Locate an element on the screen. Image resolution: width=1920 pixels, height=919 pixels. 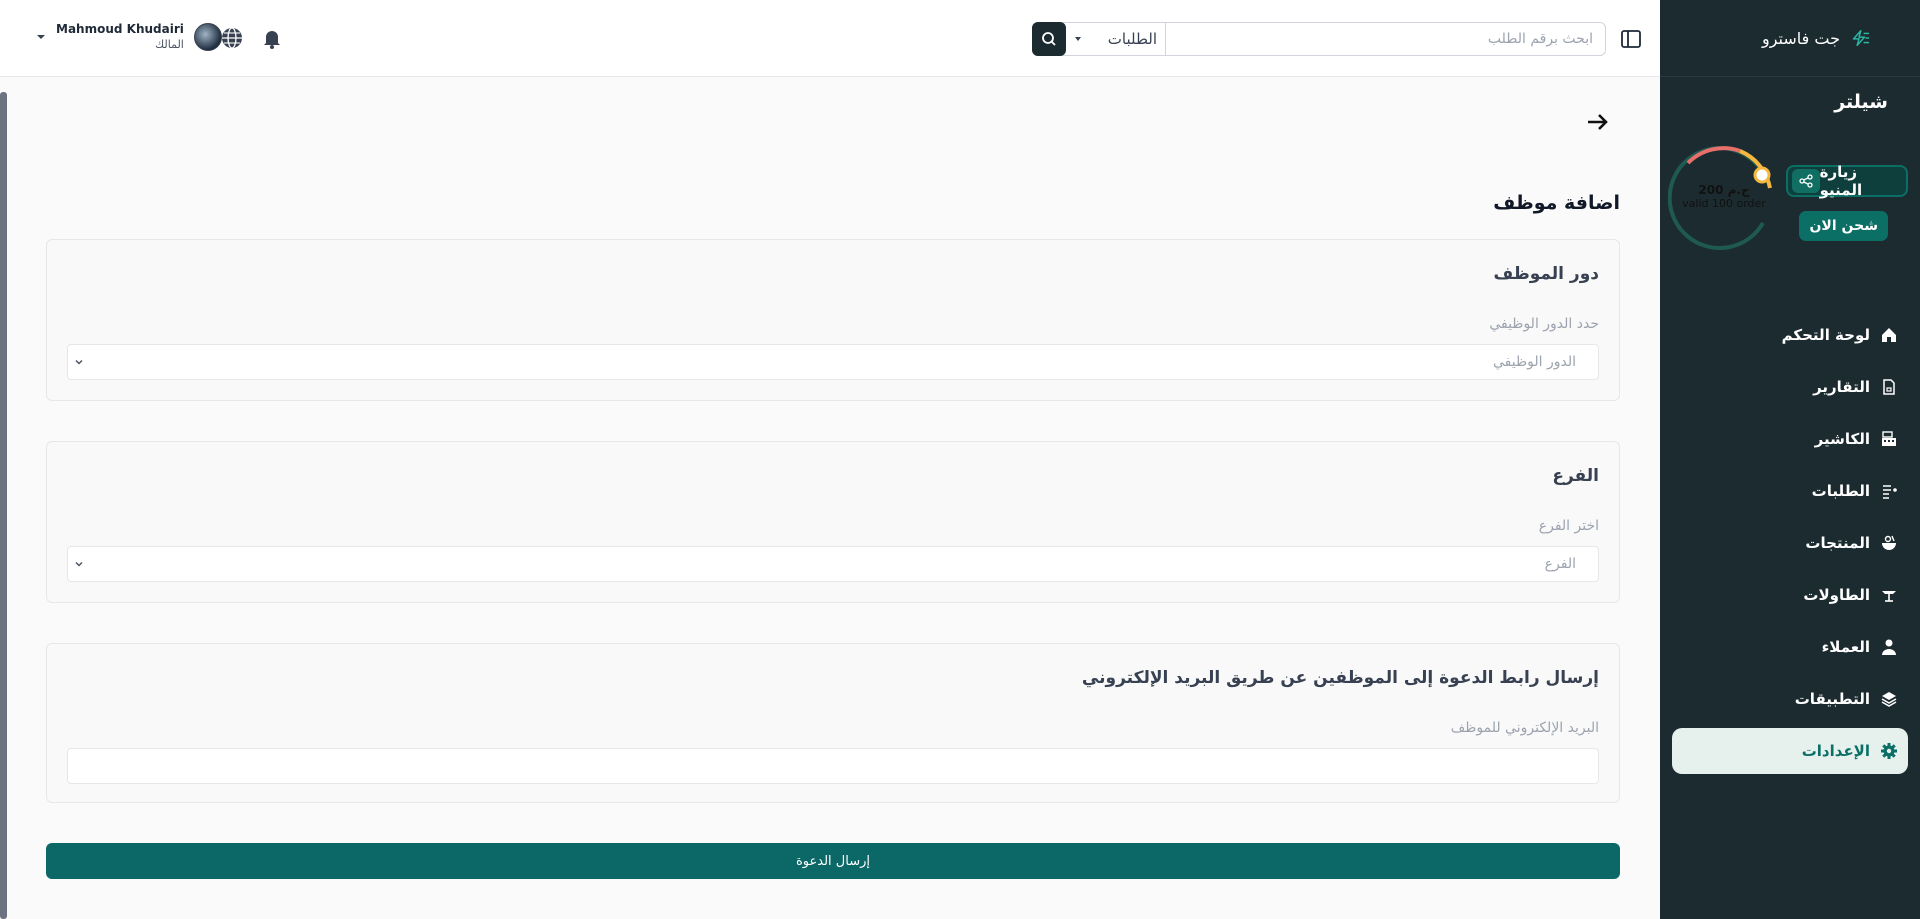
report-icon is located at coordinates (1889, 387).